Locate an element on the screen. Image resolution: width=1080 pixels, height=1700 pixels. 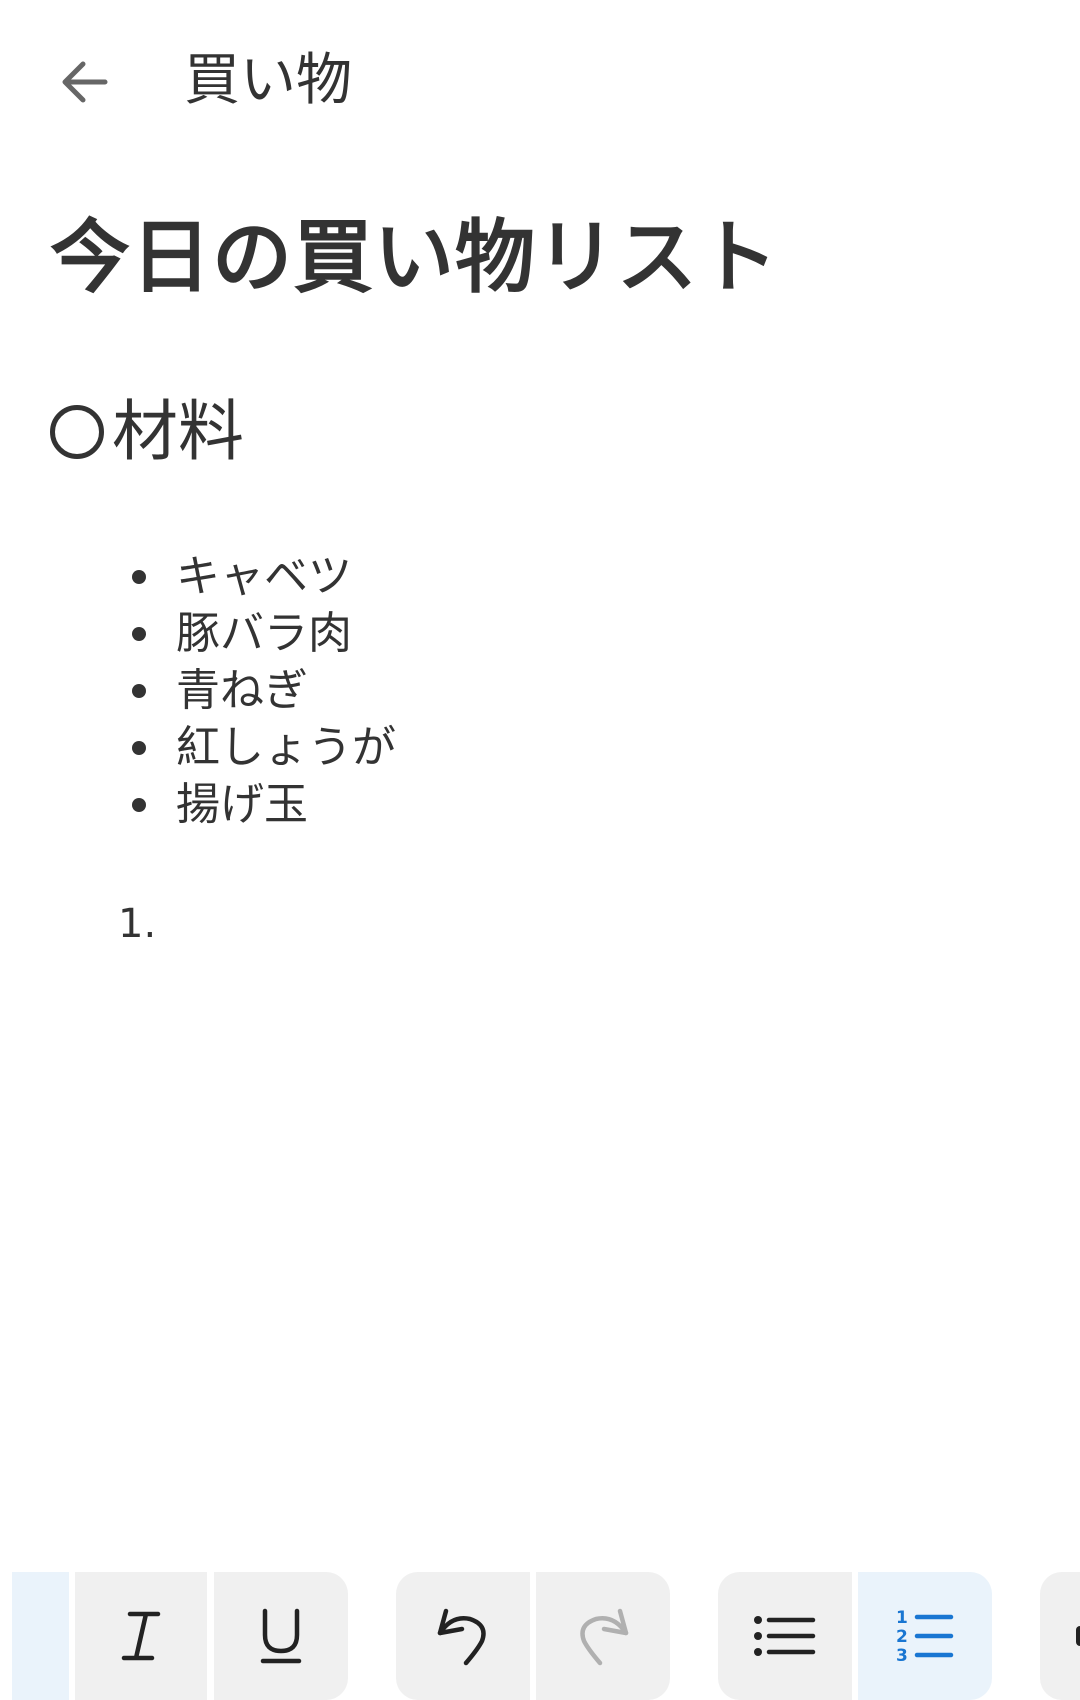
list-item: 豚バラ肉 is located at coordinates (263, 633).